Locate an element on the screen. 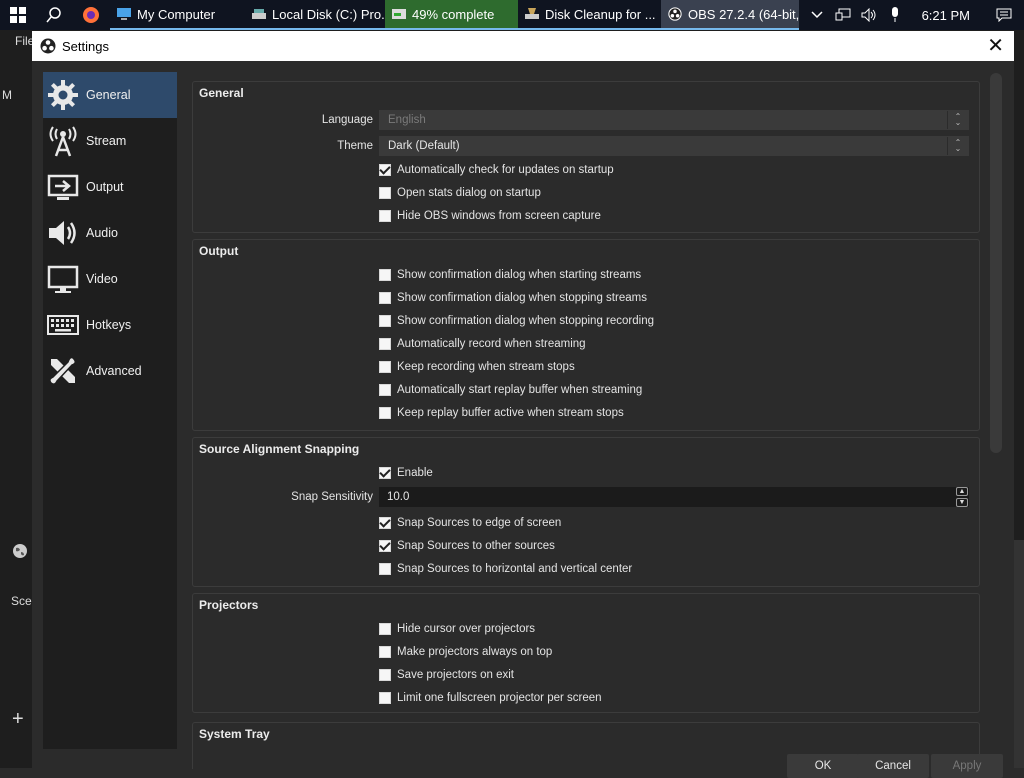 This screenshot has width=1024, height=778. check-projectors-on-top: Make projectors always on top is located at coordinates (465, 652).